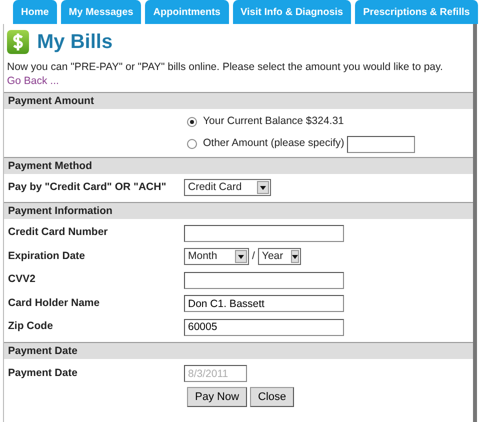 The height and width of the screenshot is (422, 479). I want to click on text-field: Don C1. Bassett, so click(264, 303).